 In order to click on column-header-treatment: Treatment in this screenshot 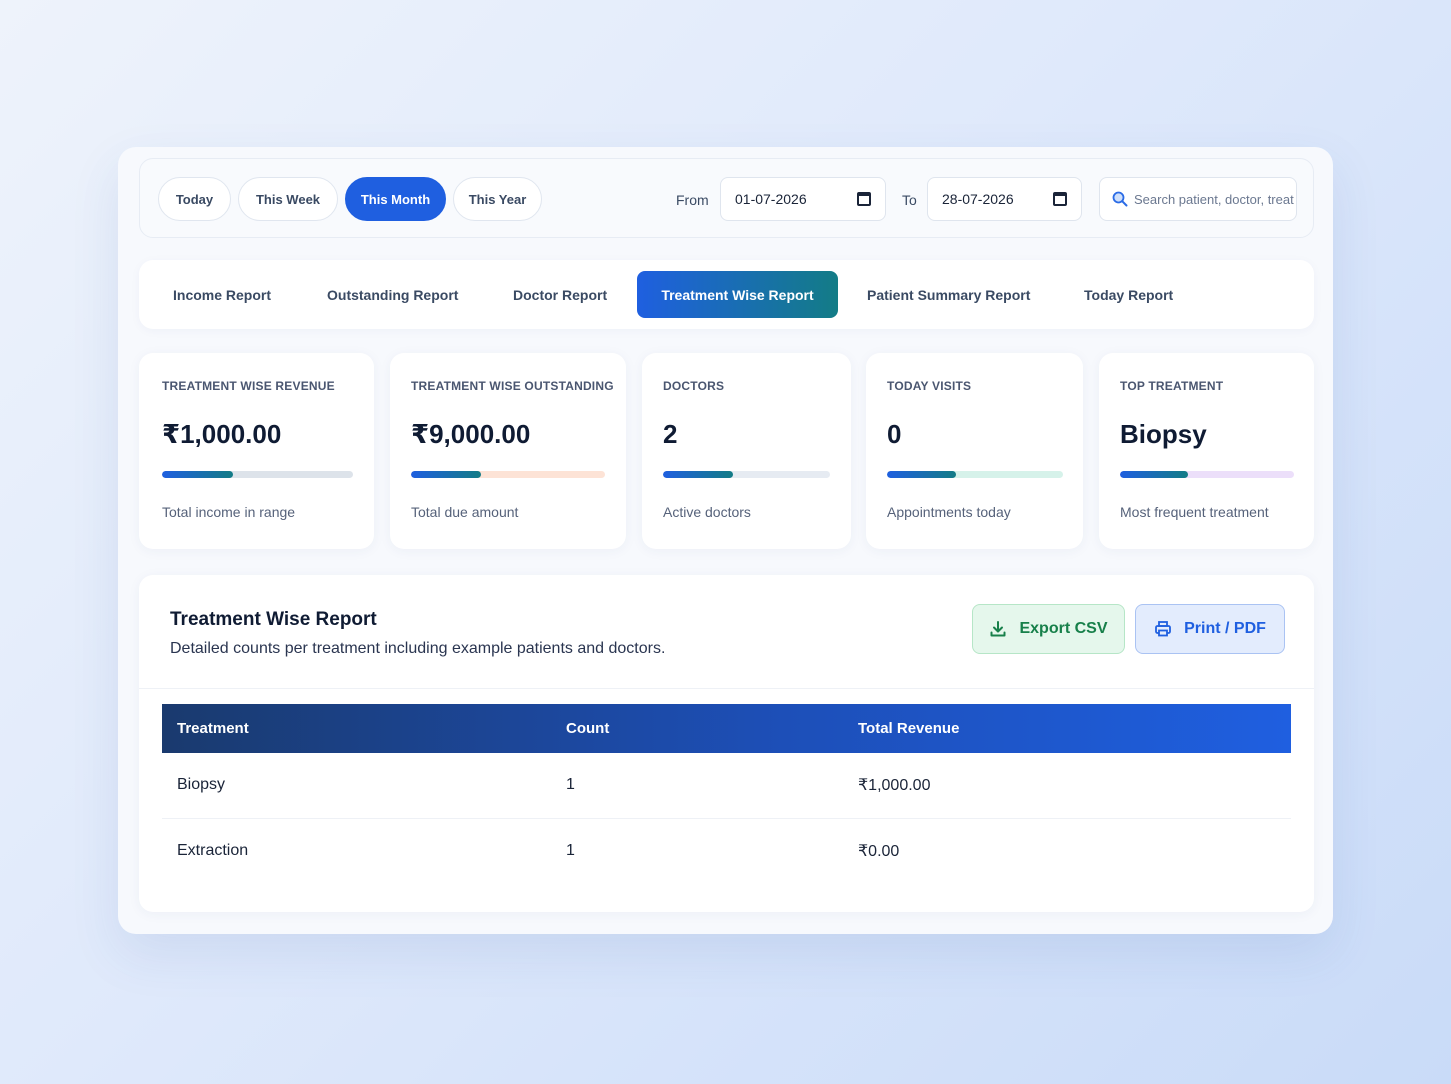, I will do `click(213, 728)`.